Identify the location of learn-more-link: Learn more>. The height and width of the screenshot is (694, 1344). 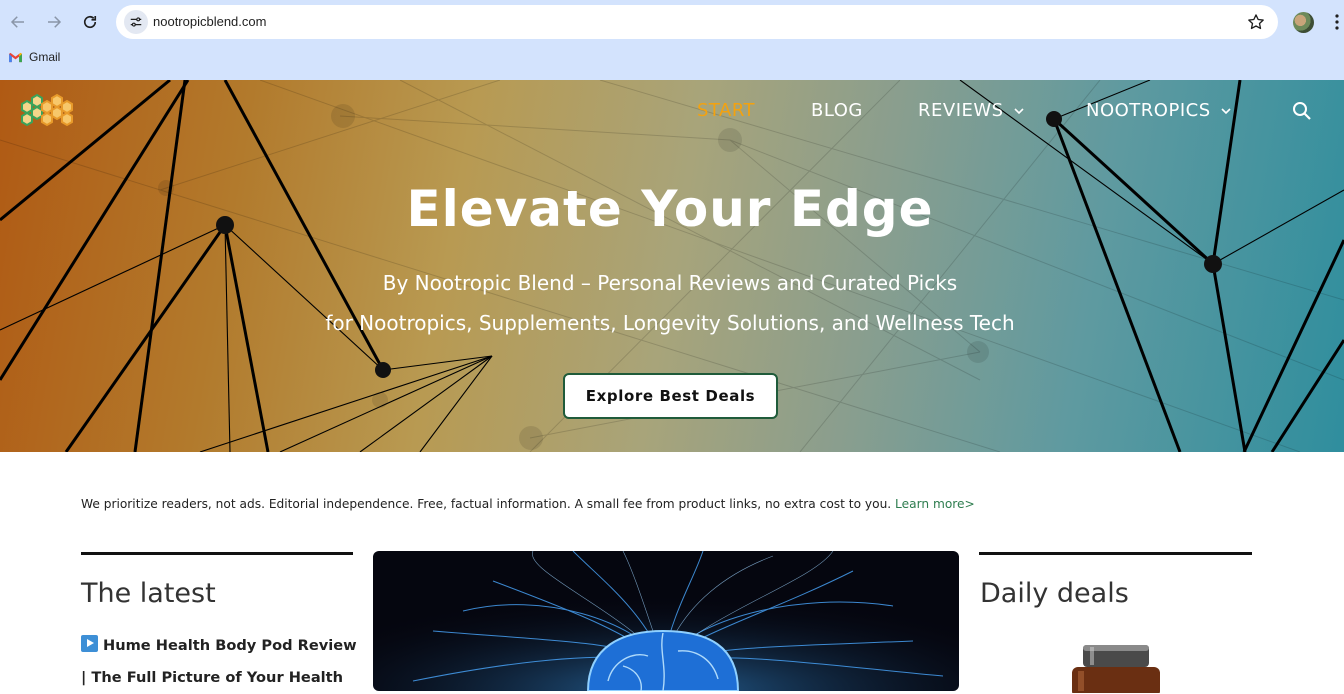
(935, 504).